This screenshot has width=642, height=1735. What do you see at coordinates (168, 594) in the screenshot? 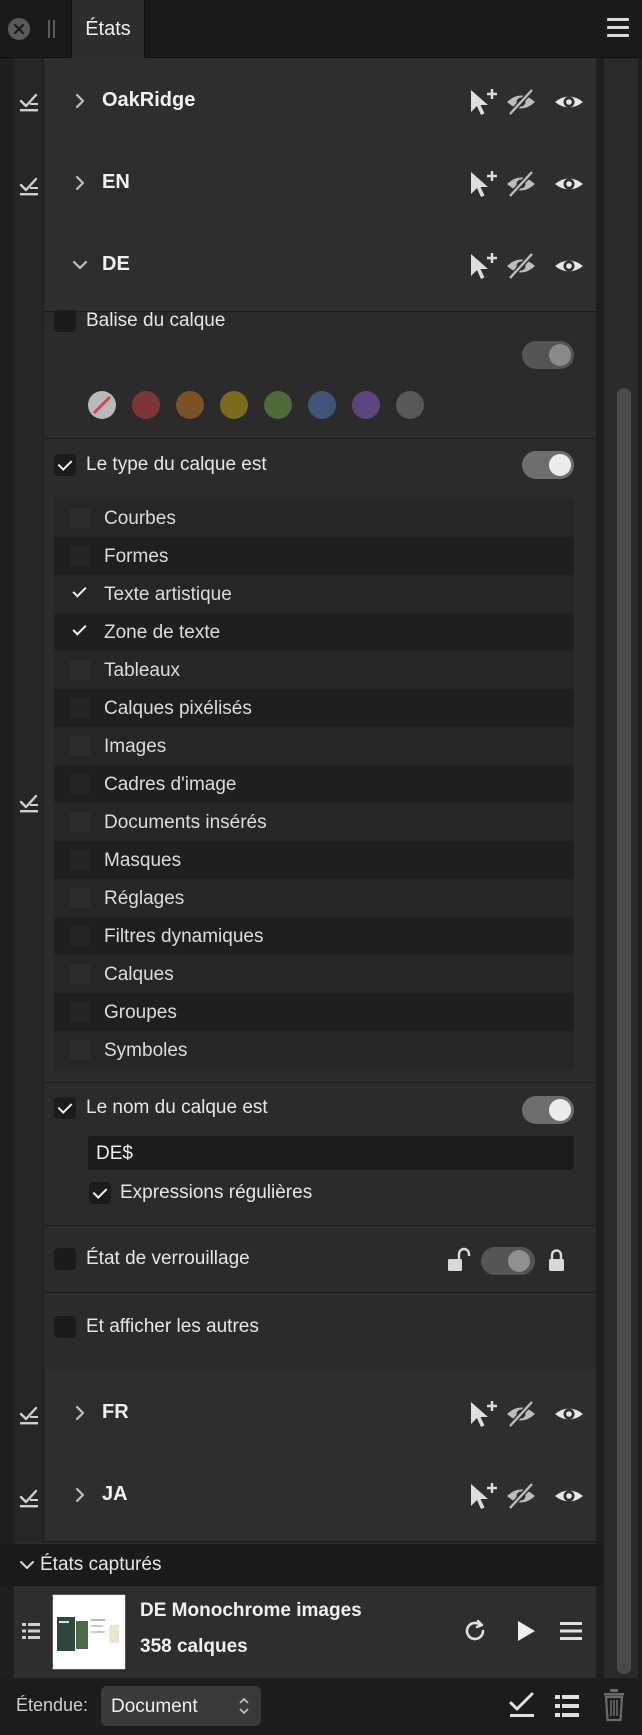
I see `layer-type-label: Texte artistique` at bounding box center [168, 594].